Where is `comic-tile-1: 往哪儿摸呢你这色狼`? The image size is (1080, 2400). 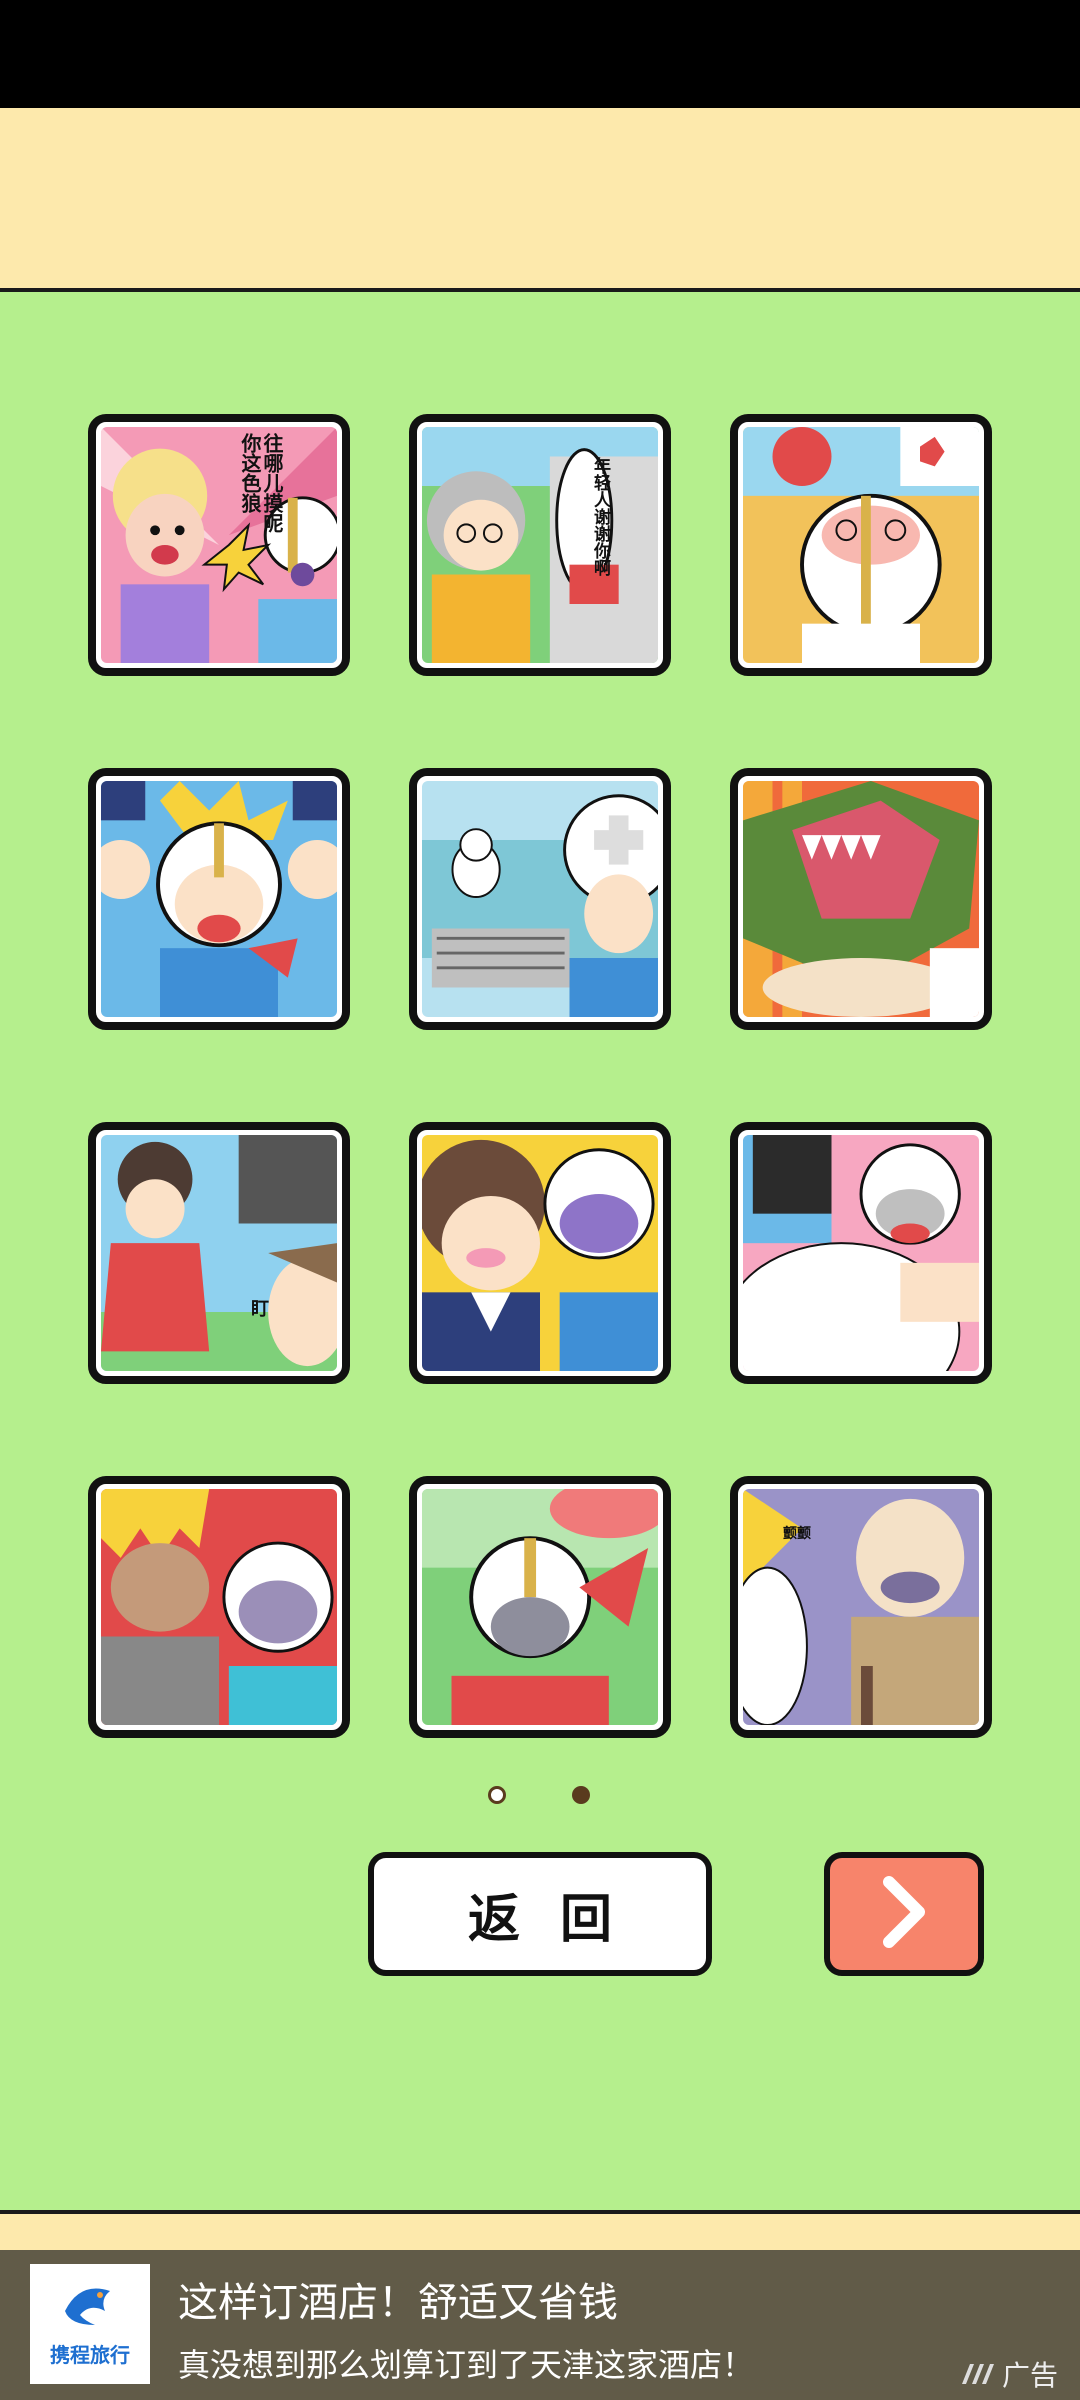
comic-tile-1: 往哪儿摸呢你这色狼 is located at coordinates (219, 545).